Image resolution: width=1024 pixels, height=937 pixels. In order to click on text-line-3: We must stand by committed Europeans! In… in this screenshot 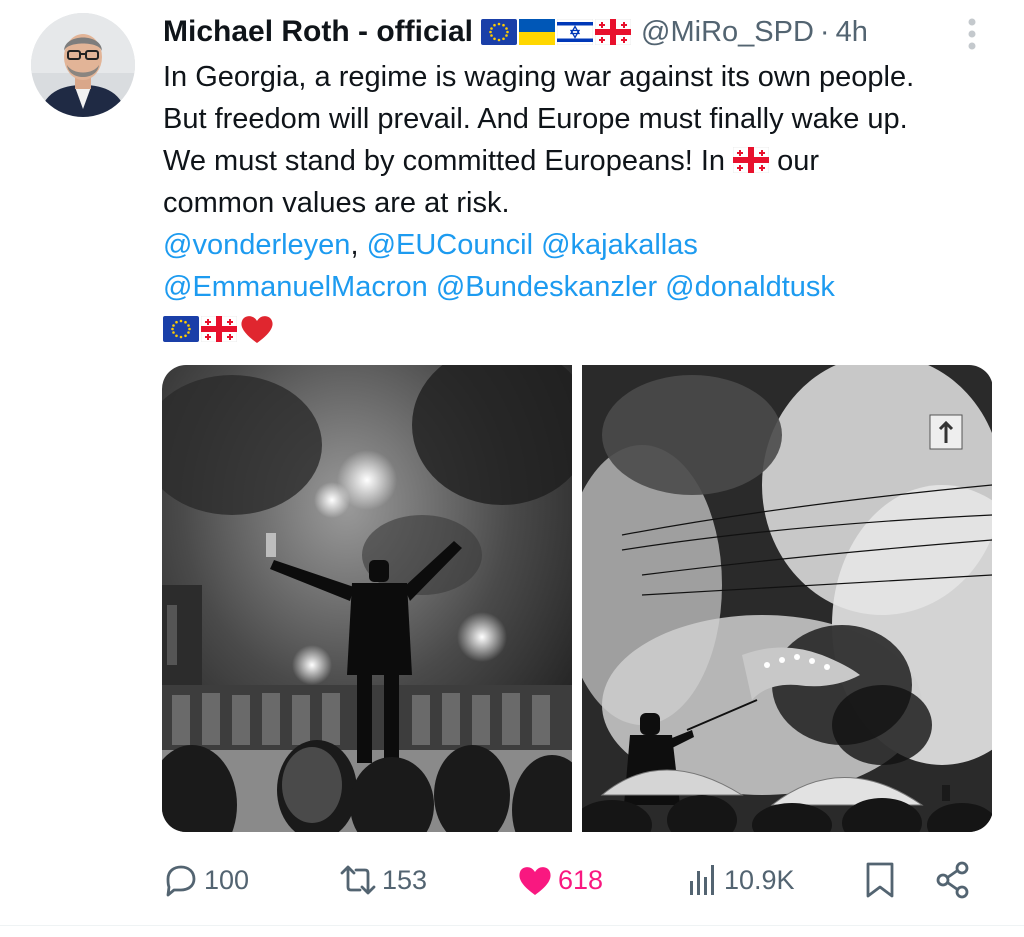, I will do `click(583, 161)`.